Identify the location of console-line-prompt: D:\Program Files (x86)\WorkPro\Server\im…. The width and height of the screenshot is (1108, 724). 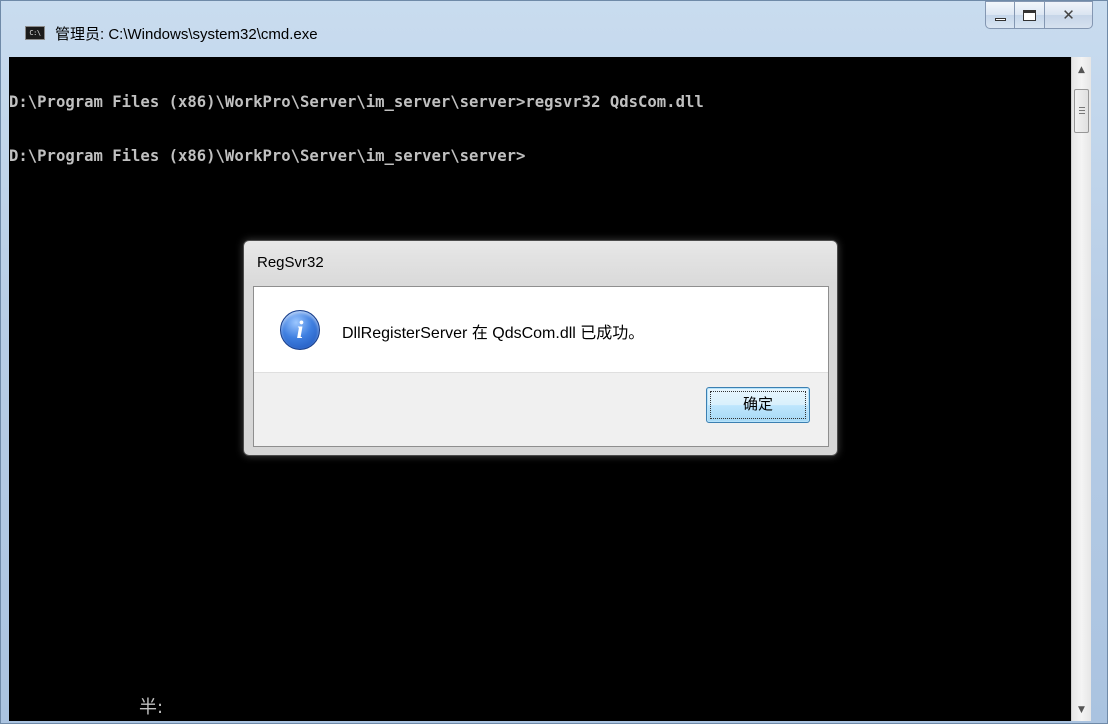
(267, 156).